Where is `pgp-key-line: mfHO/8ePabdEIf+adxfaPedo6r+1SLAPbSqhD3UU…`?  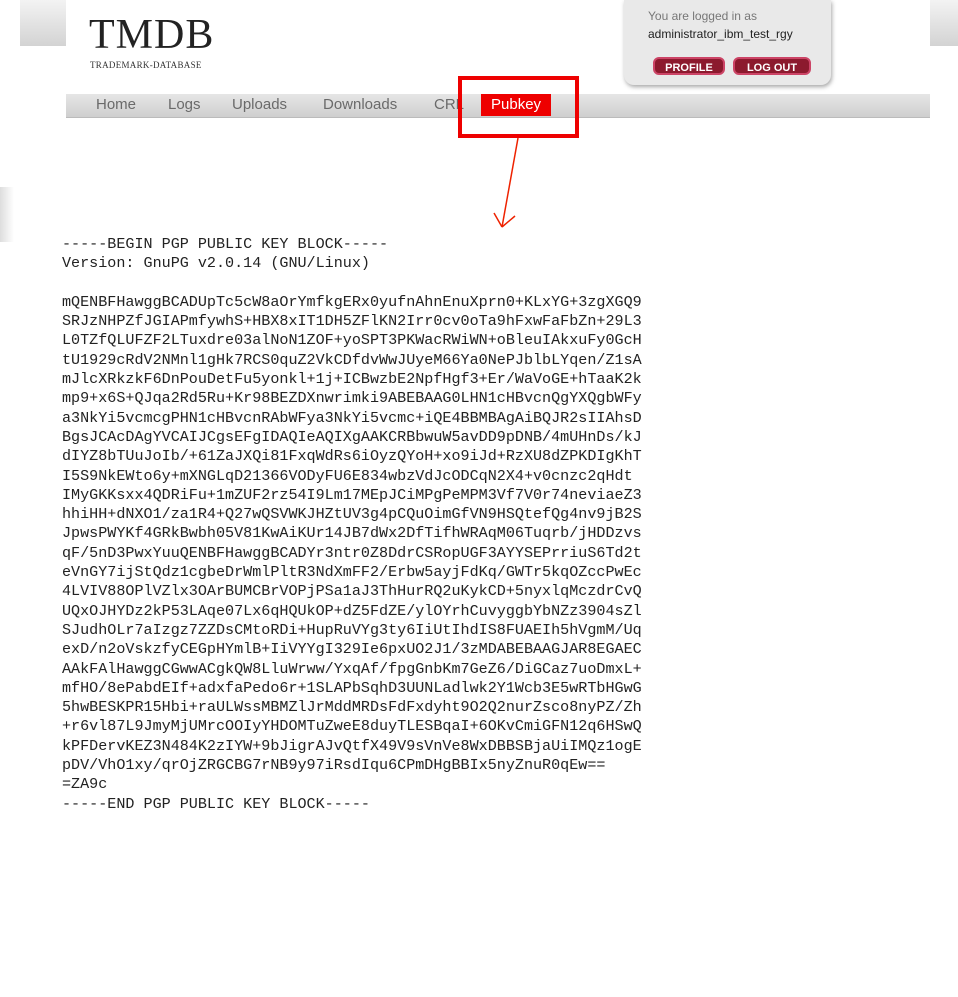
pgp-key-line: mfHO/8ePabdEIf+adxfaPedo6r+1SLAPbSqhD3UU… is located at coordinates (352, 687).